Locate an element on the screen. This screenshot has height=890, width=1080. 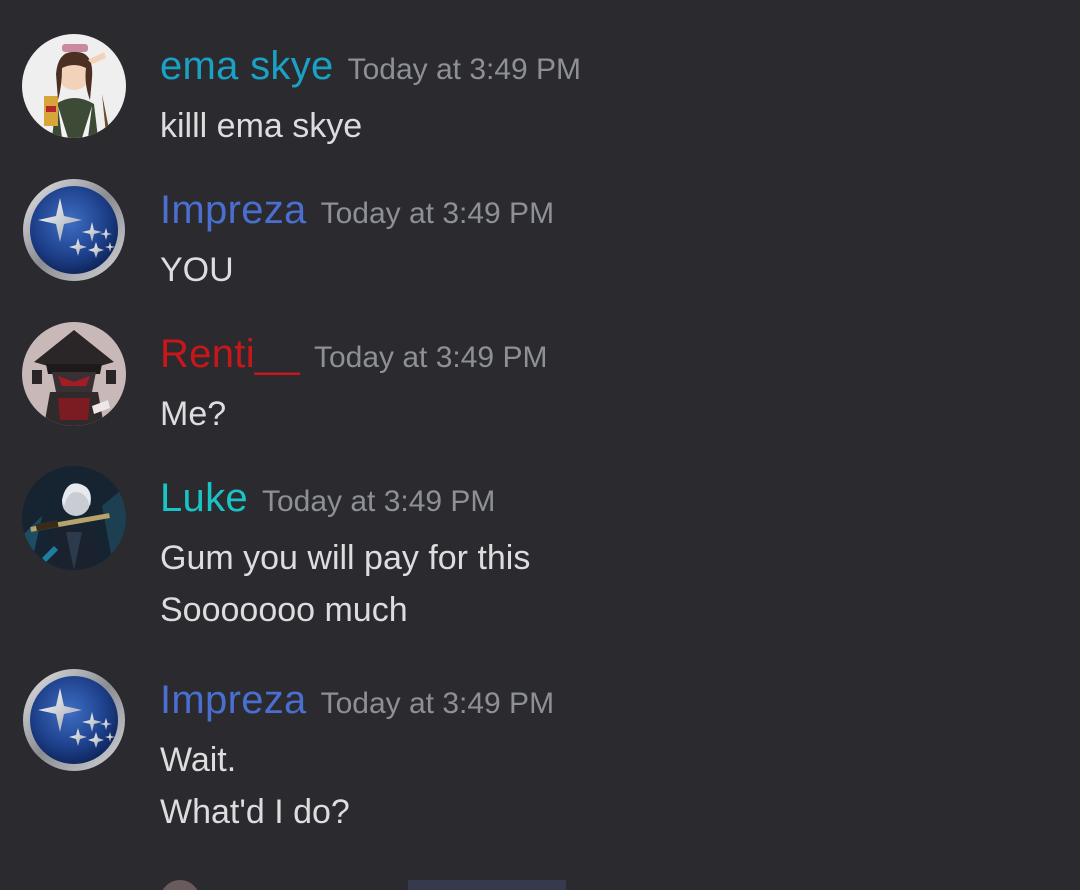
message-text: Sooooooo much is located at coordinates (284, 610).